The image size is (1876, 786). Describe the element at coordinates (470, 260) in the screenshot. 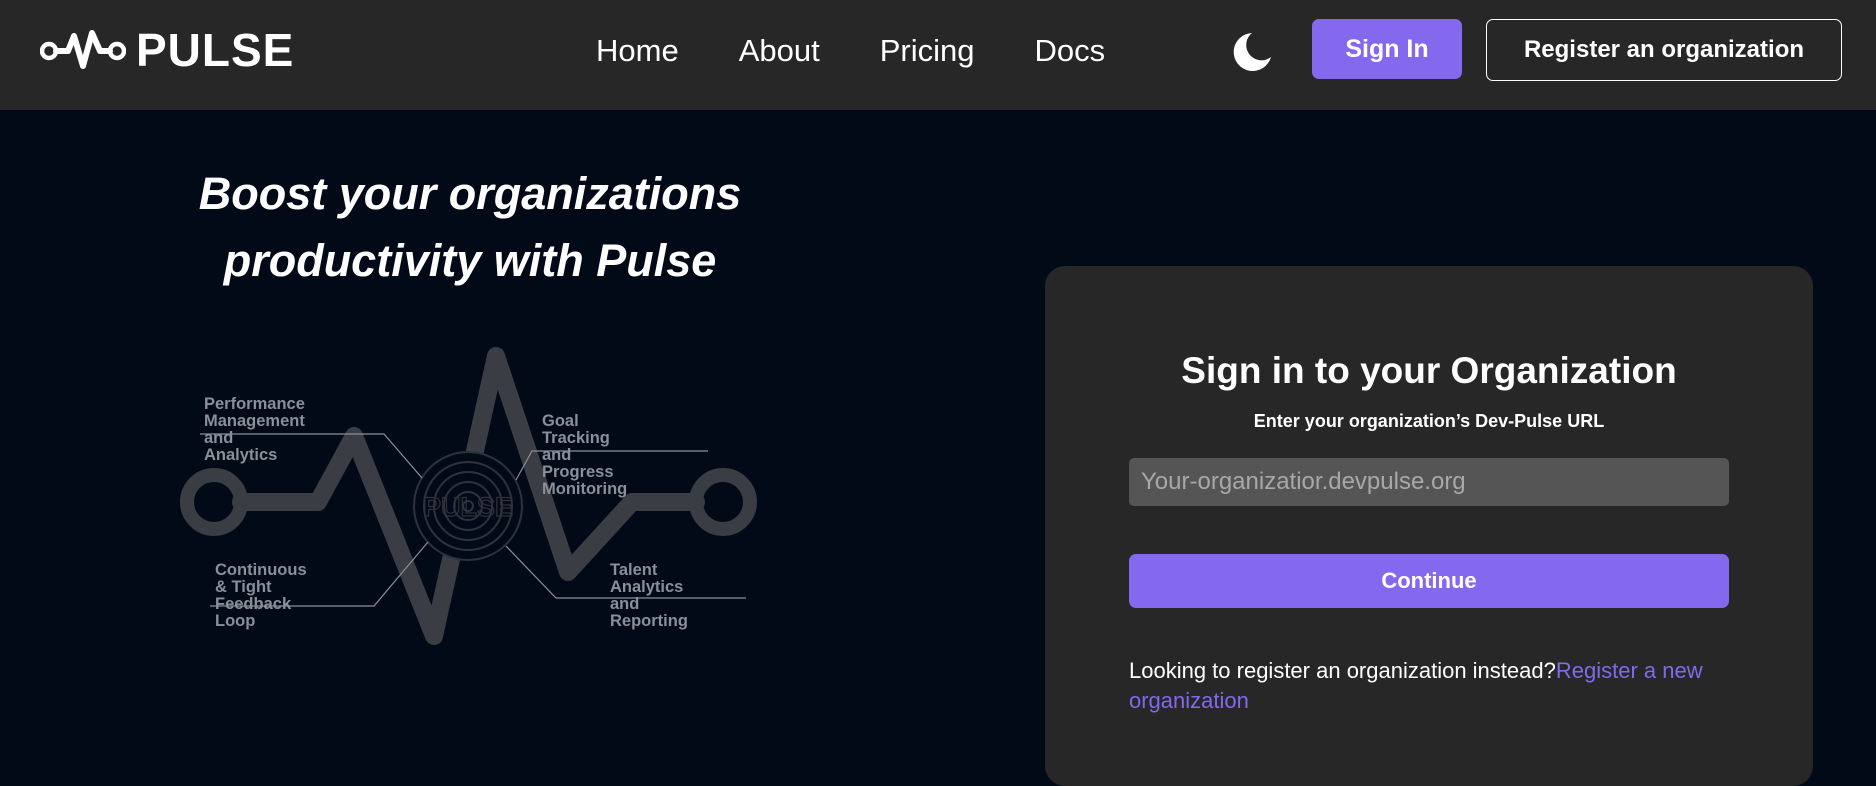

I see `hero-title-line2: productivity with Pulse` at that location.